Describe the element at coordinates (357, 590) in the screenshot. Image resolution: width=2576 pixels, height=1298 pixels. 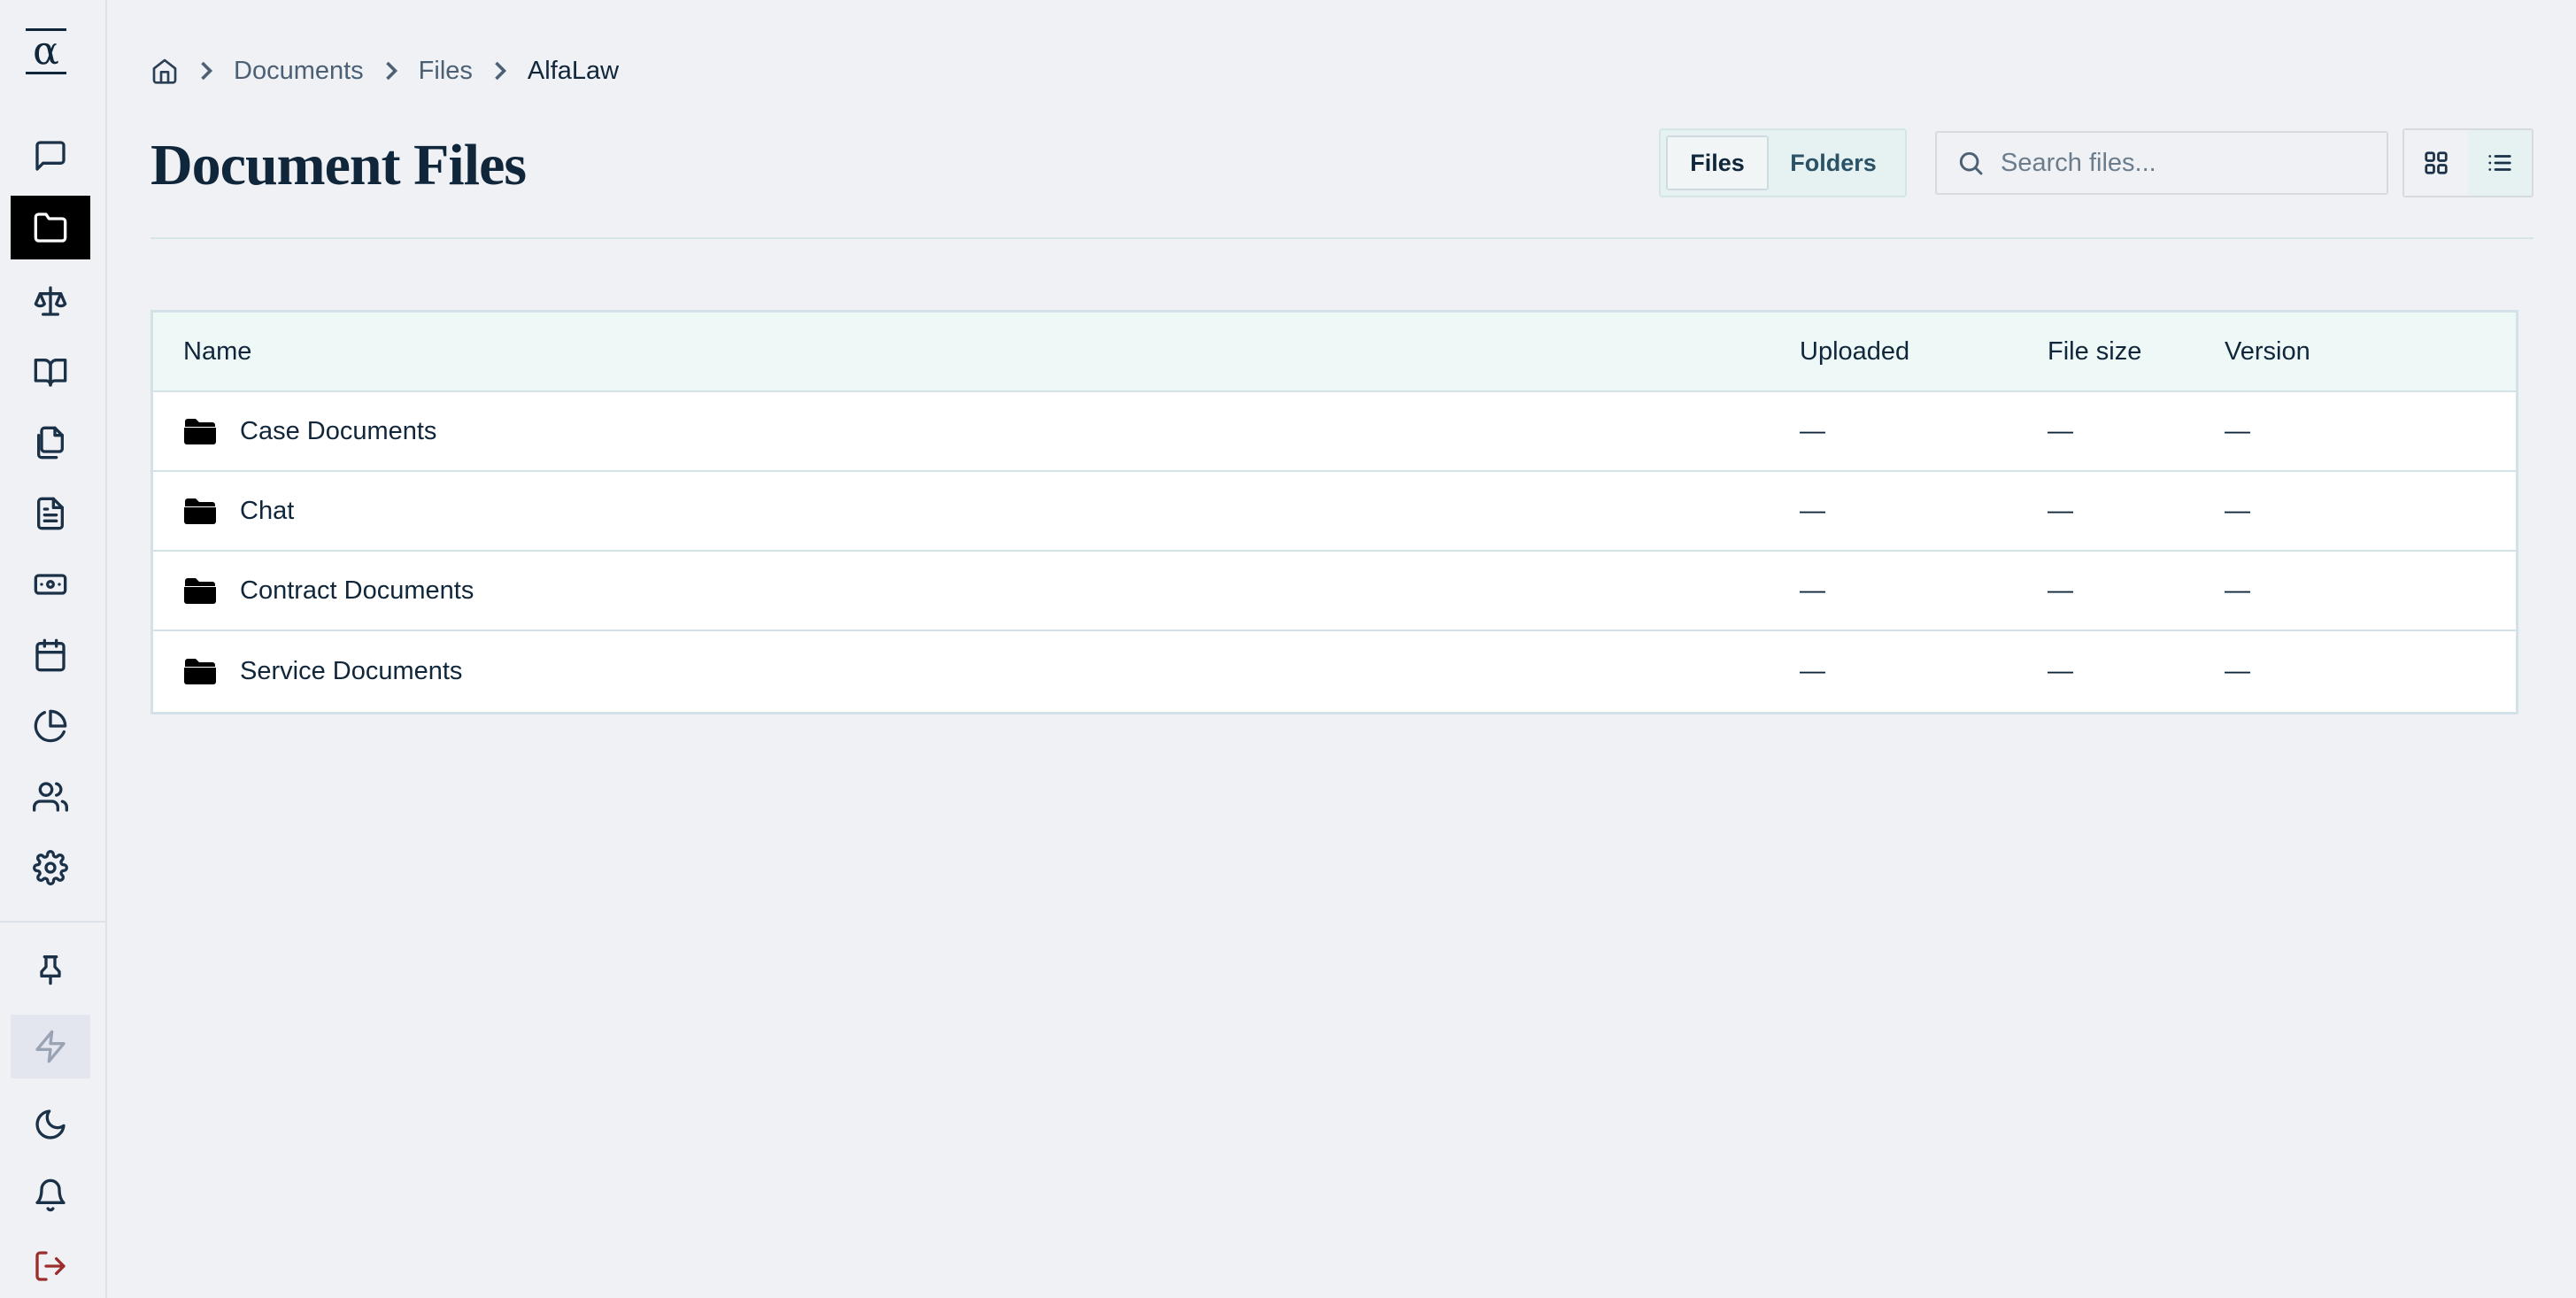
I see `row-name: Contract Documents` at that location.